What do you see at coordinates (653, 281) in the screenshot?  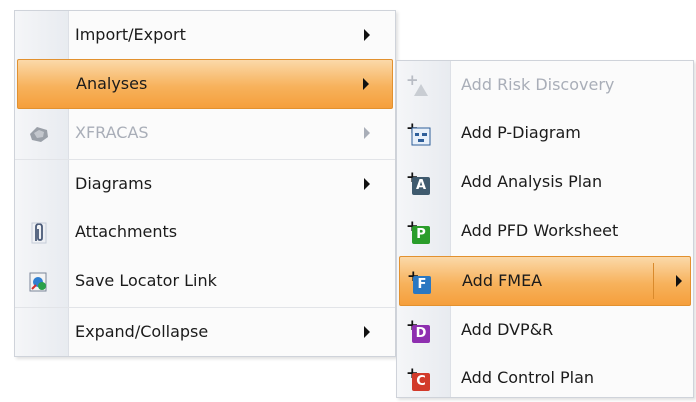 I see `split-divider` at bounding box center [653, 281].